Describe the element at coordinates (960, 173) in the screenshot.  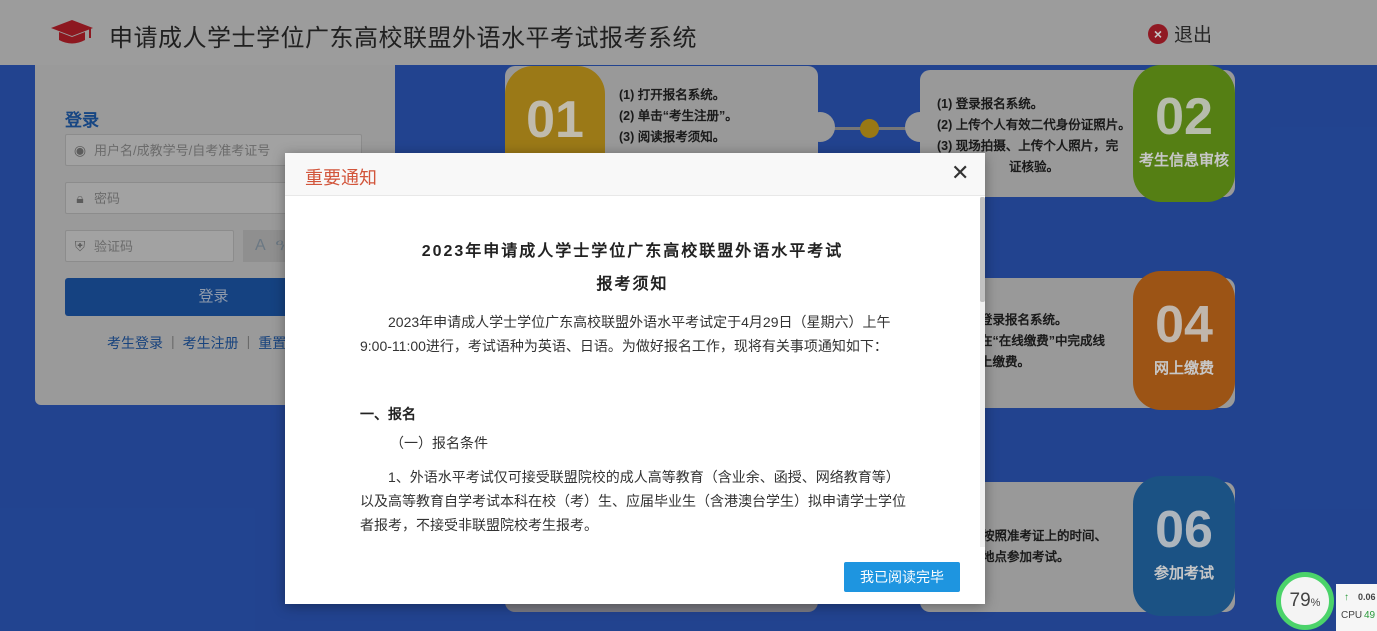
I see `close-icon: ✕` at that location.